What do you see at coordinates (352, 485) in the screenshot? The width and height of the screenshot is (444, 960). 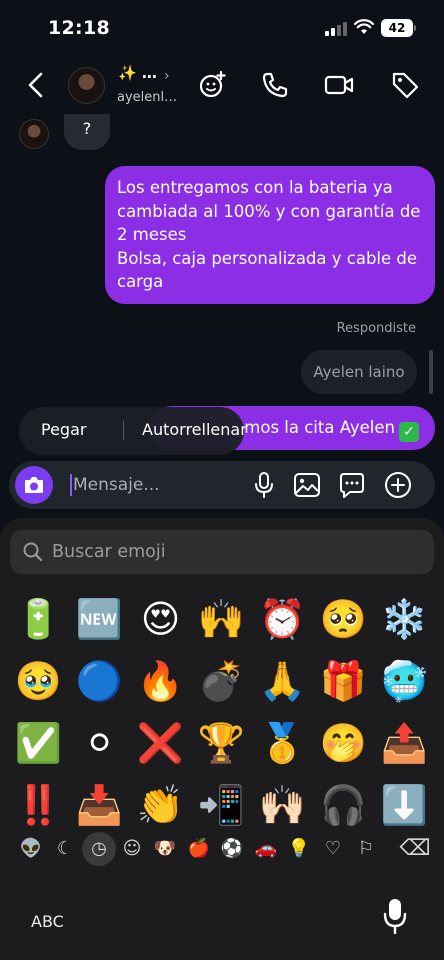 I see `sticker-icon` at bounding box center [352, 485].